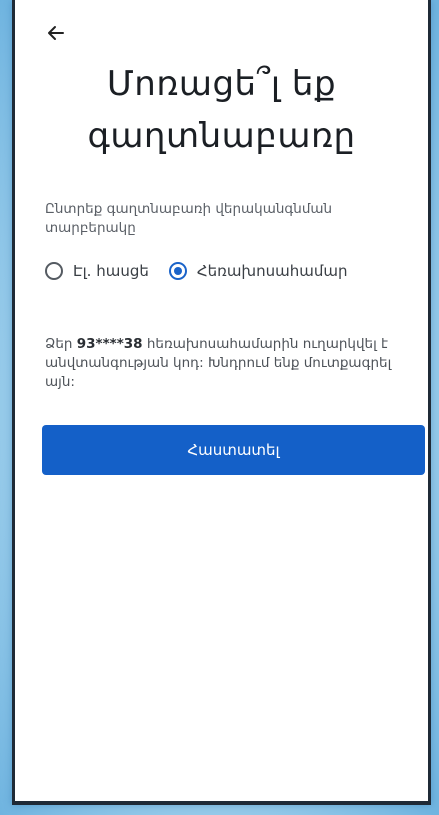 The width and height of the screenshot is (439, 815). I want to click on radio-option-email: Էլ. հասցե, so click(97, 271).